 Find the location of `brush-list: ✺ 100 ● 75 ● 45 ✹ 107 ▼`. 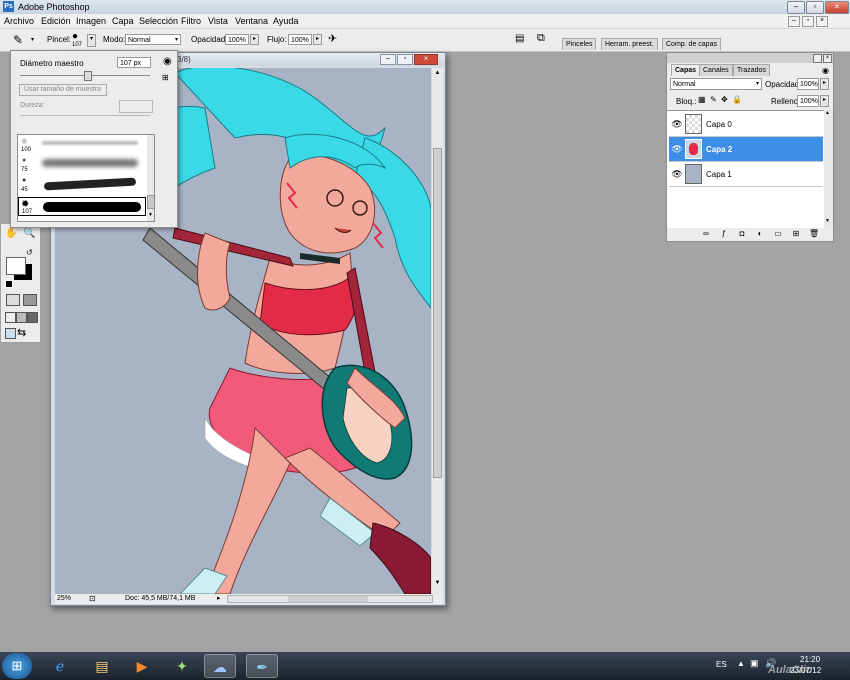

brush-list: ✺ 100 ● 75 ● 45 ✹ 107 ▼ is located at coordinates (86, 178).